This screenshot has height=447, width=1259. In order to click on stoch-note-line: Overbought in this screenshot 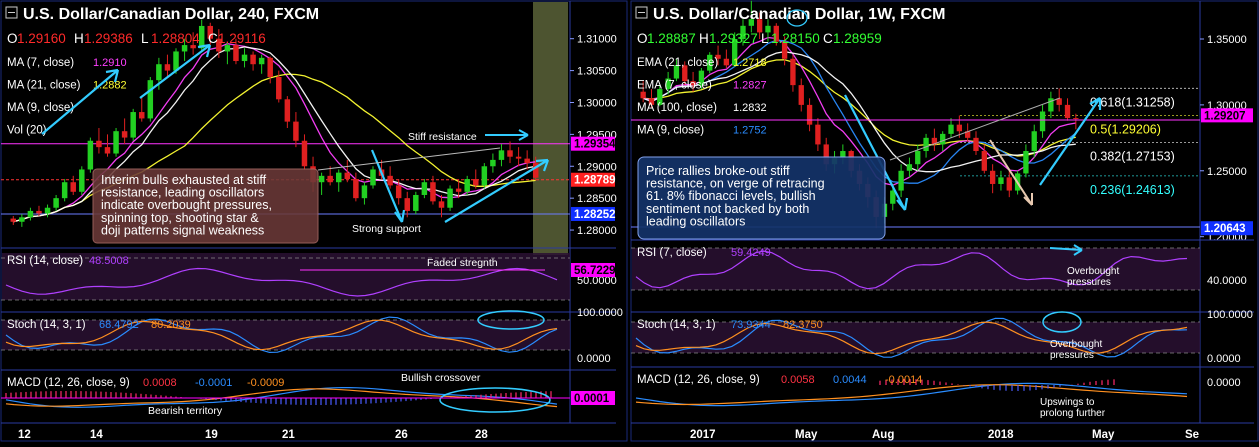, I will do `click(1076, 344)`.